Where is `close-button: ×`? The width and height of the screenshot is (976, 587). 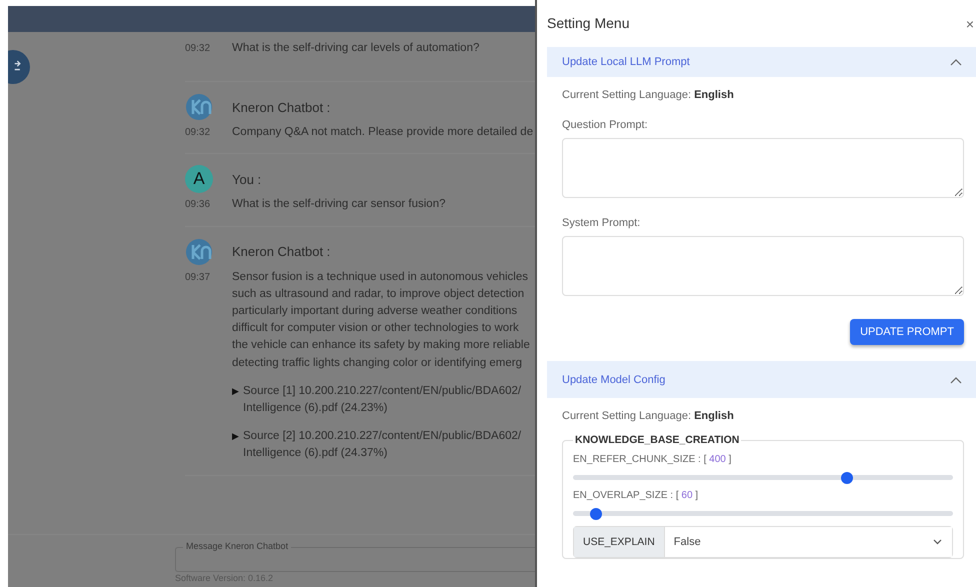
close-button: × is located at coordinates (970, 24).